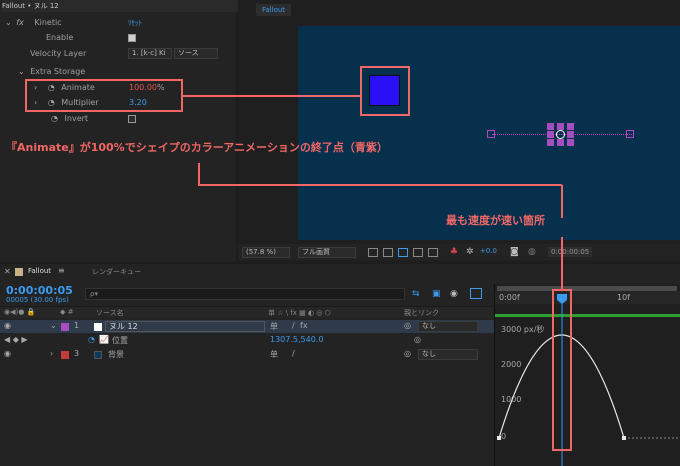 The image size is (680, 466). Describe the element at coordinates (19, 272) in the screenshot. I see `composition-icon` at that location.